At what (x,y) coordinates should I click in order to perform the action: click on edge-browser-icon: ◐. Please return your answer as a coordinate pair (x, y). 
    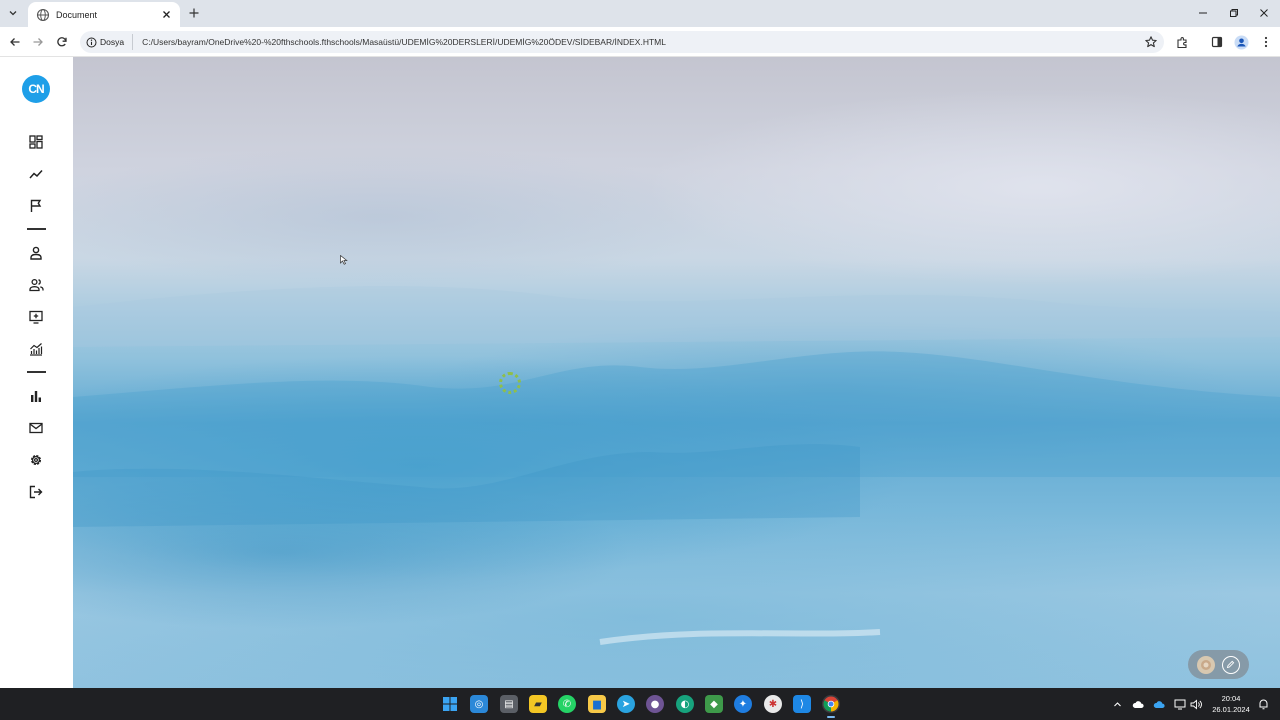
    Looking at the image, I should click on (685, 704).